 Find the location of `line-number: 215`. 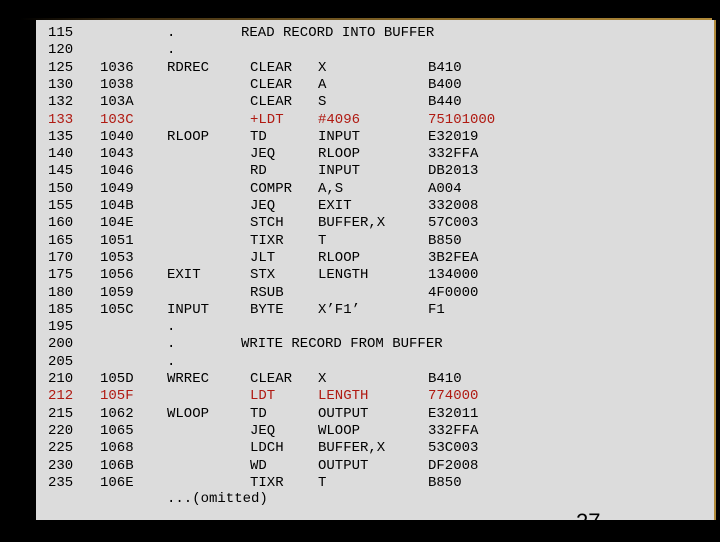

line-number: 215 is located at coordinates (61, 413).